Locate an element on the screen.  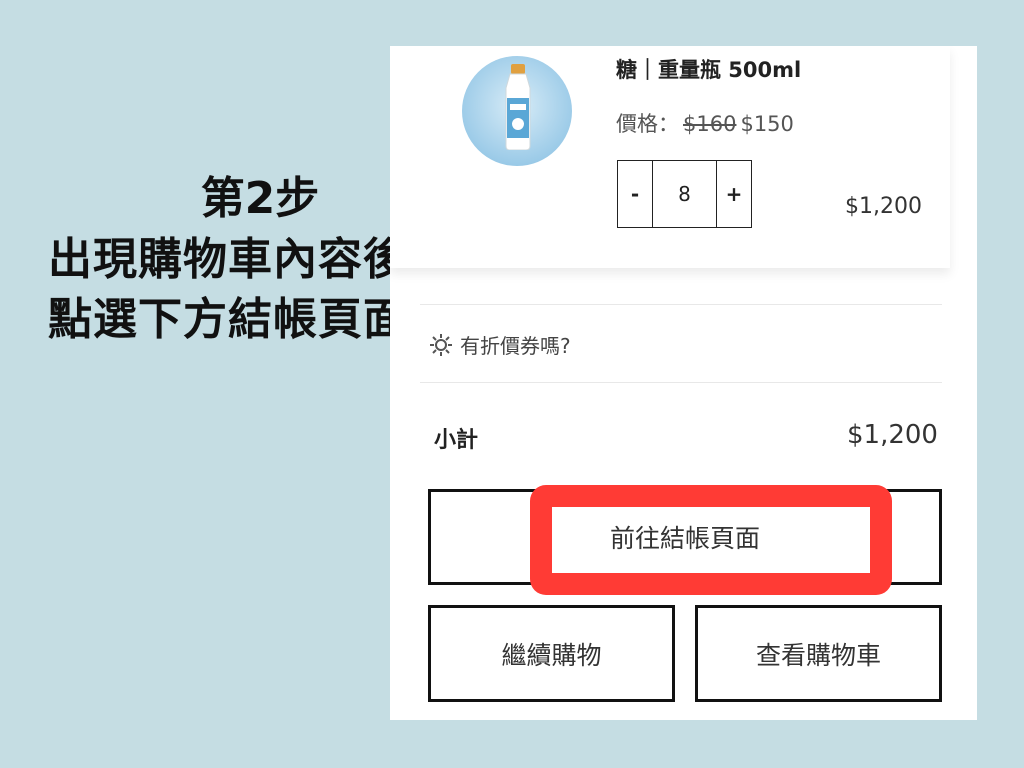
subtotal-value: $1,200 is located at coordinates (892, 435).